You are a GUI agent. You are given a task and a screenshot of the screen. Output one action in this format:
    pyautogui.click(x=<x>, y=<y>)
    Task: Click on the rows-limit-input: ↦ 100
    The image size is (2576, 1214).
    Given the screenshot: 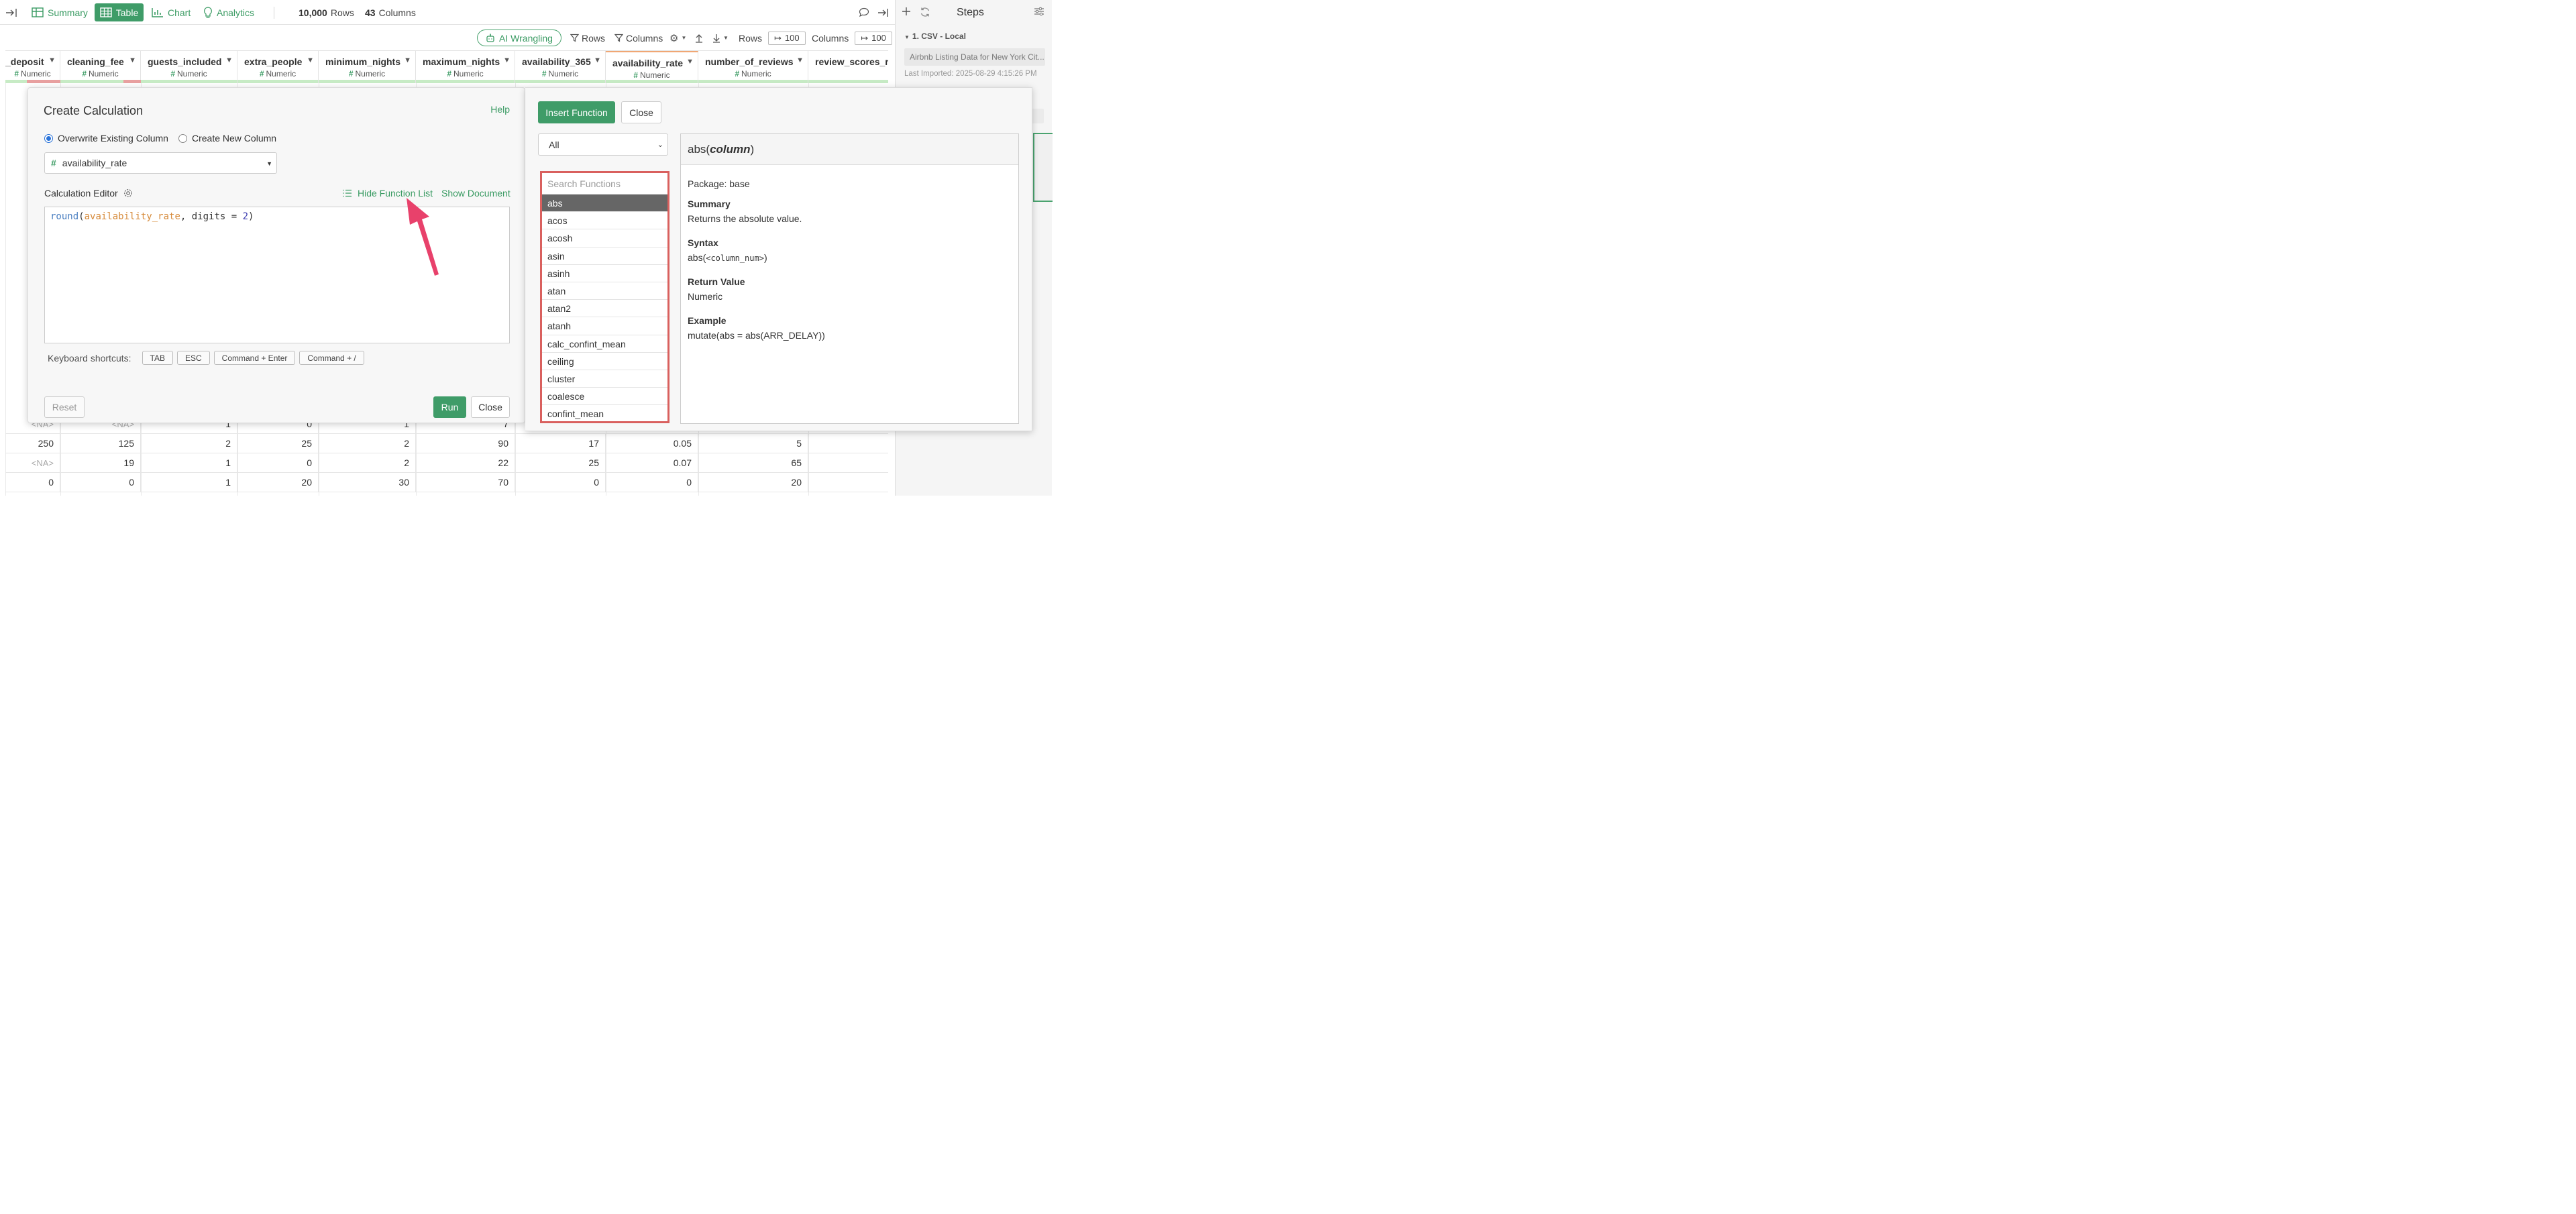 What is the action you would take?
    pyautogui.click(x=787, y=38)
    